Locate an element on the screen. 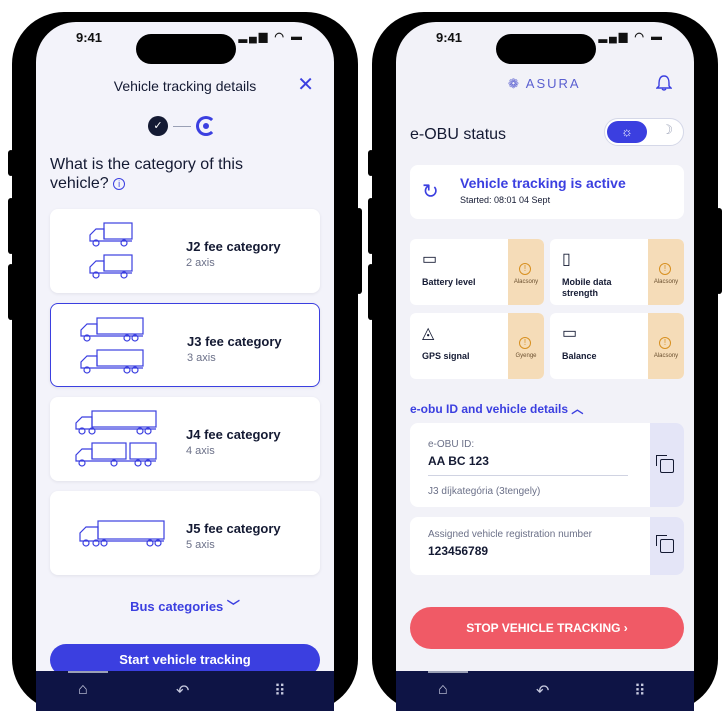 The height and width of the screenshot is (711, 724). bus-categories-toggle: Bus categories ﹀ is located at coordinates (185, 605).